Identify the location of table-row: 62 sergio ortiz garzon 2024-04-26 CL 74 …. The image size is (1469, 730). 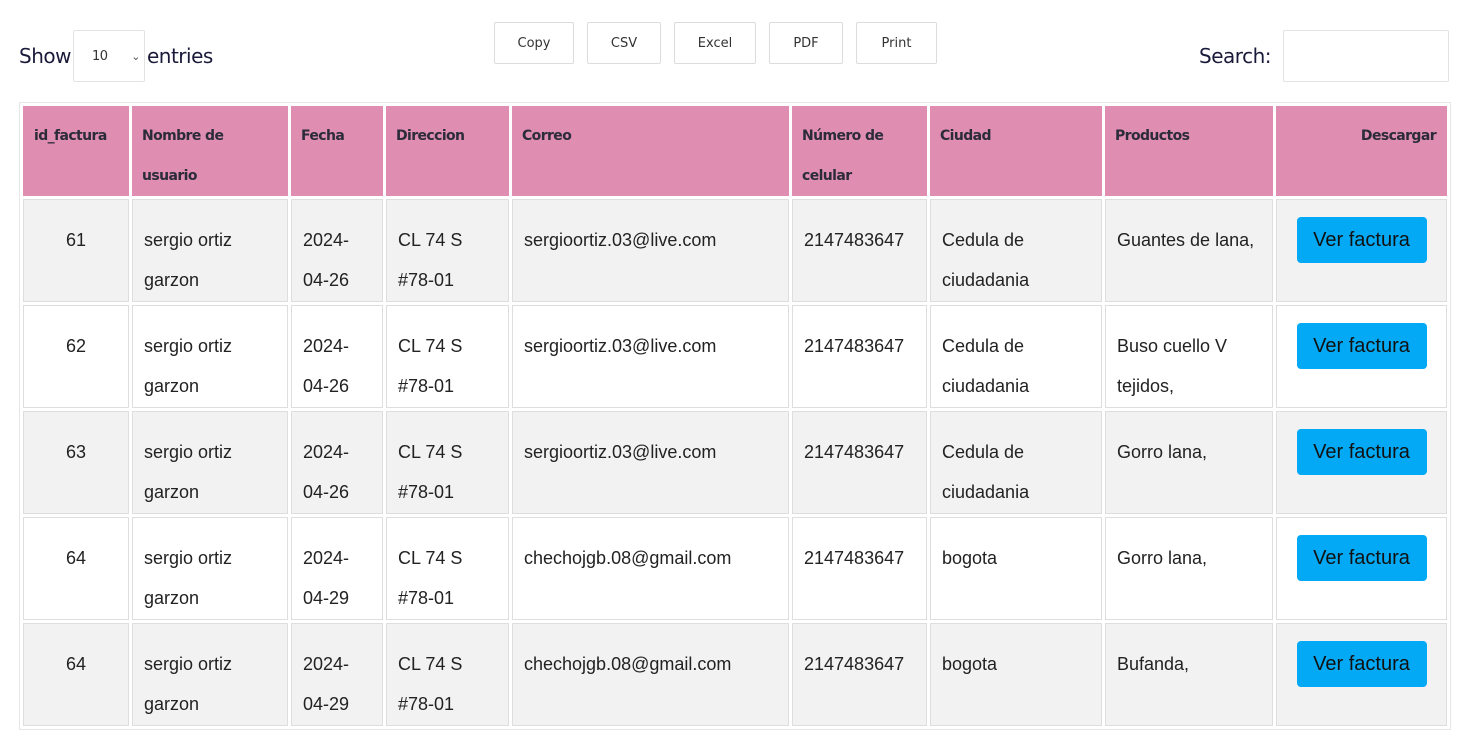
(735, 356).